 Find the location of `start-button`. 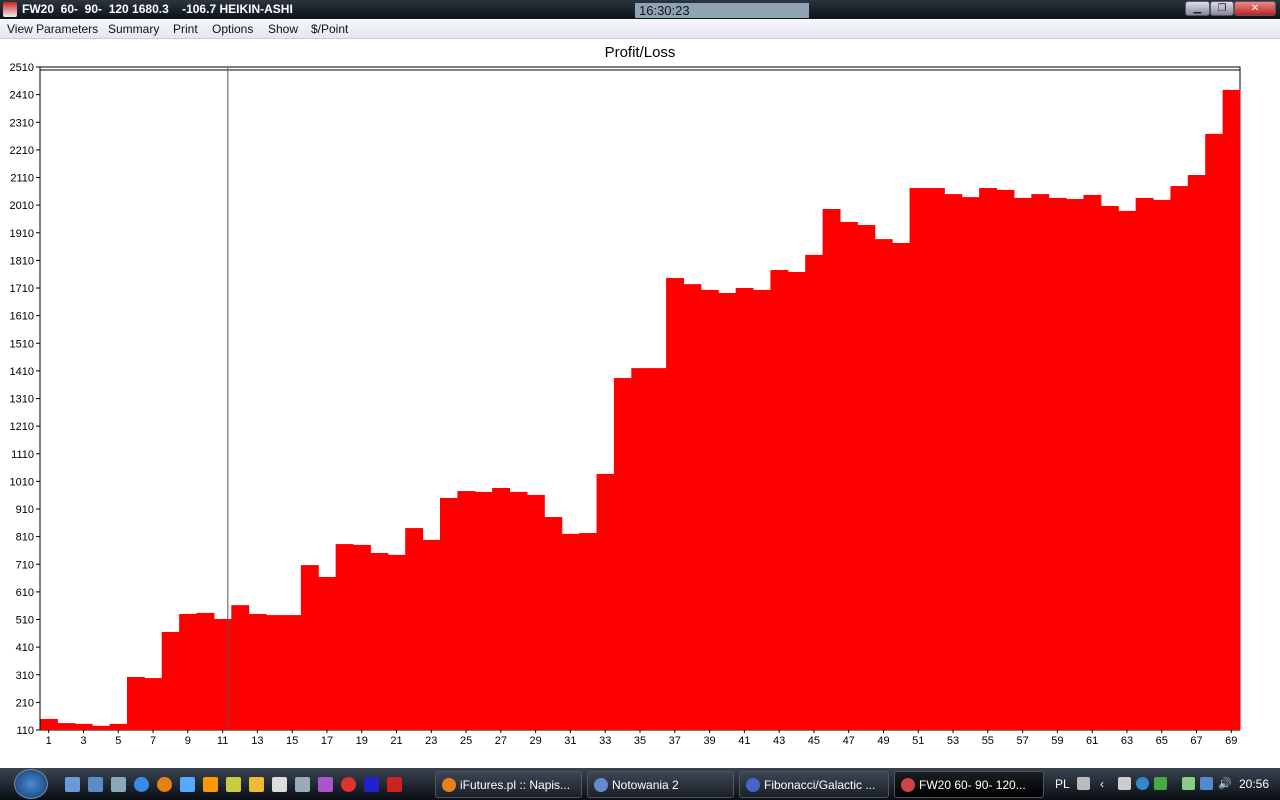

start-button is located at coordinates (31, 784).